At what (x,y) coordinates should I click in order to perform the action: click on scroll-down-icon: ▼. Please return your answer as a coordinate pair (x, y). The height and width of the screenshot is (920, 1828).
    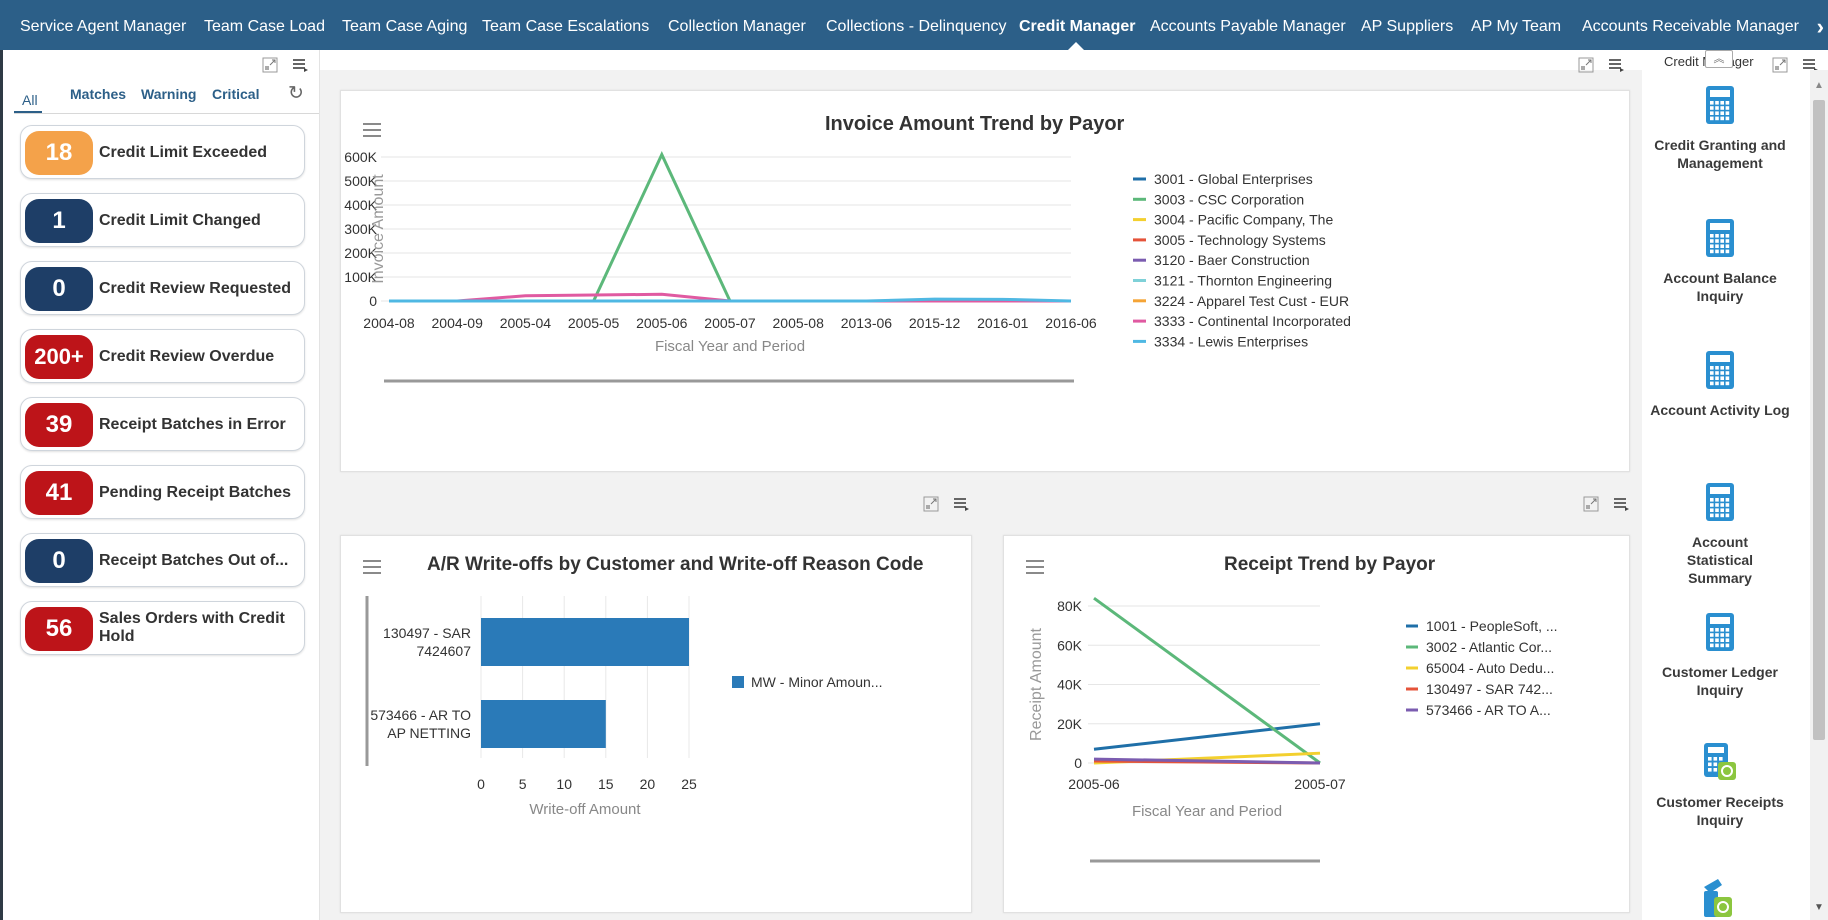
    Looking at the image, I should click on (1819, 907).